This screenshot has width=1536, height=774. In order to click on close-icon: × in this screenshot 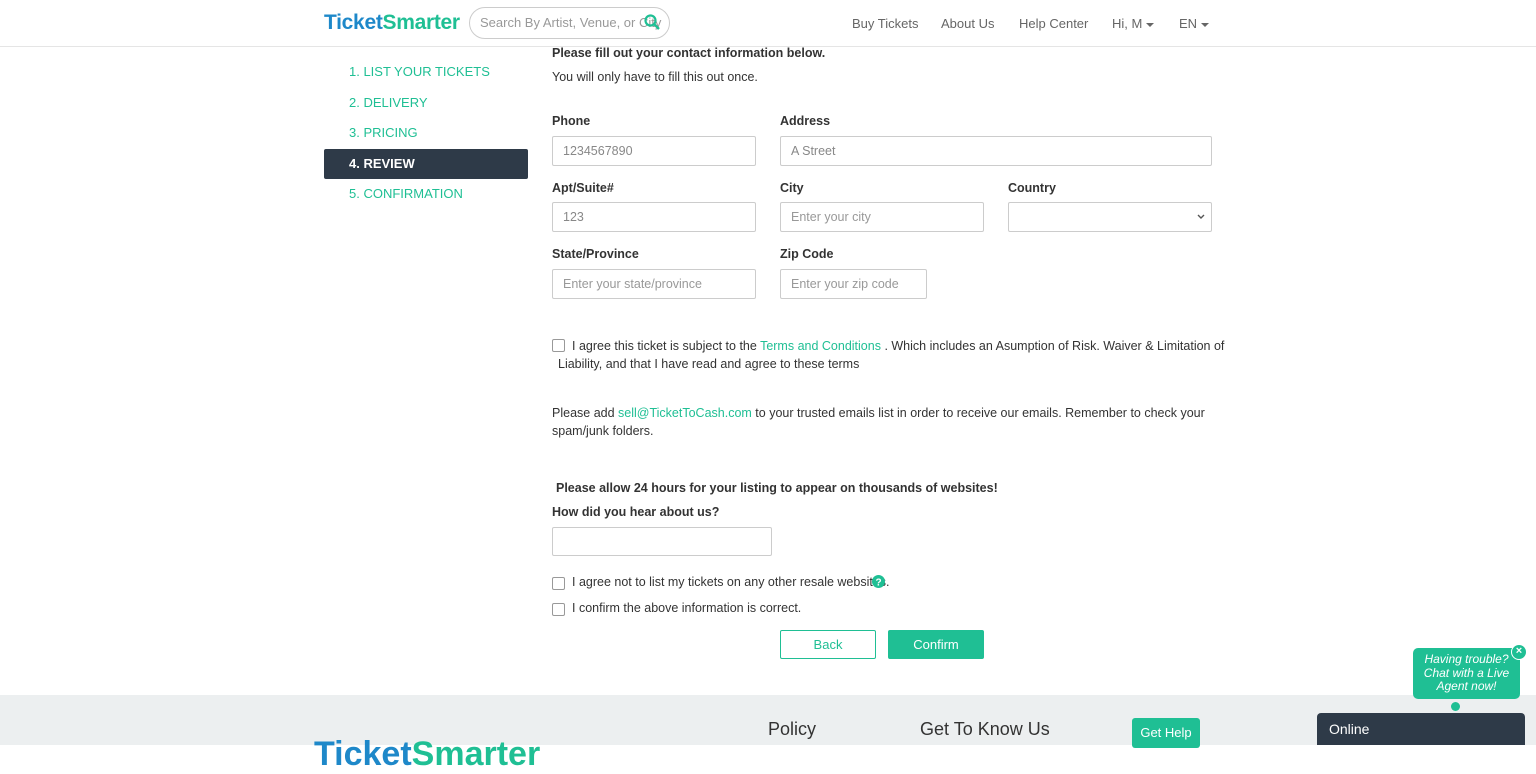, I will do `click(1519, 652)`.